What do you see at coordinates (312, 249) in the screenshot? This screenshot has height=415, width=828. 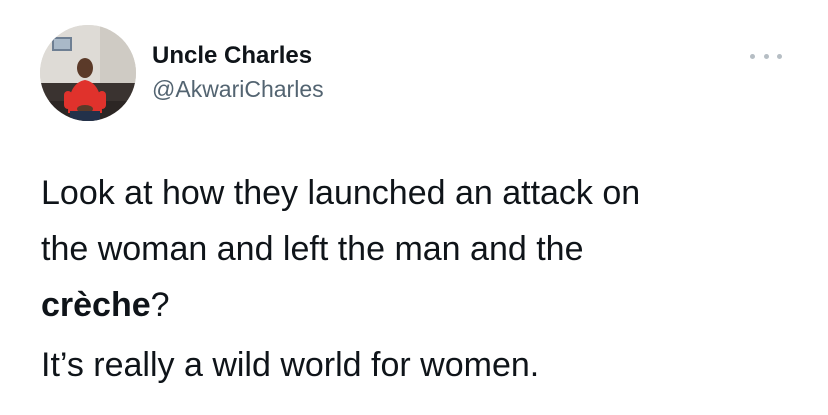 I see `tweet-text-line: the woman and left the man and the` at bounding box center [312, 249].